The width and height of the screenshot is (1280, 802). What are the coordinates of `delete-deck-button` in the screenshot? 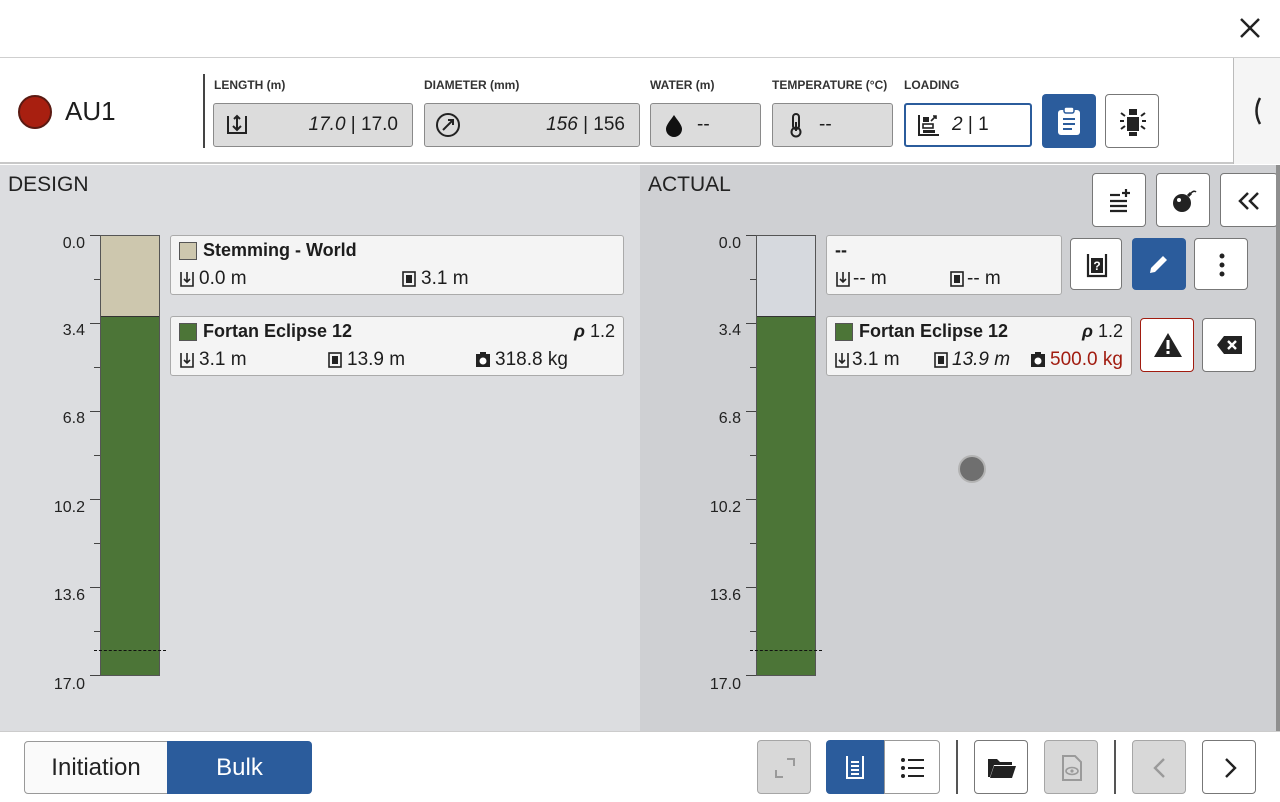 It's located at (1229, 345).